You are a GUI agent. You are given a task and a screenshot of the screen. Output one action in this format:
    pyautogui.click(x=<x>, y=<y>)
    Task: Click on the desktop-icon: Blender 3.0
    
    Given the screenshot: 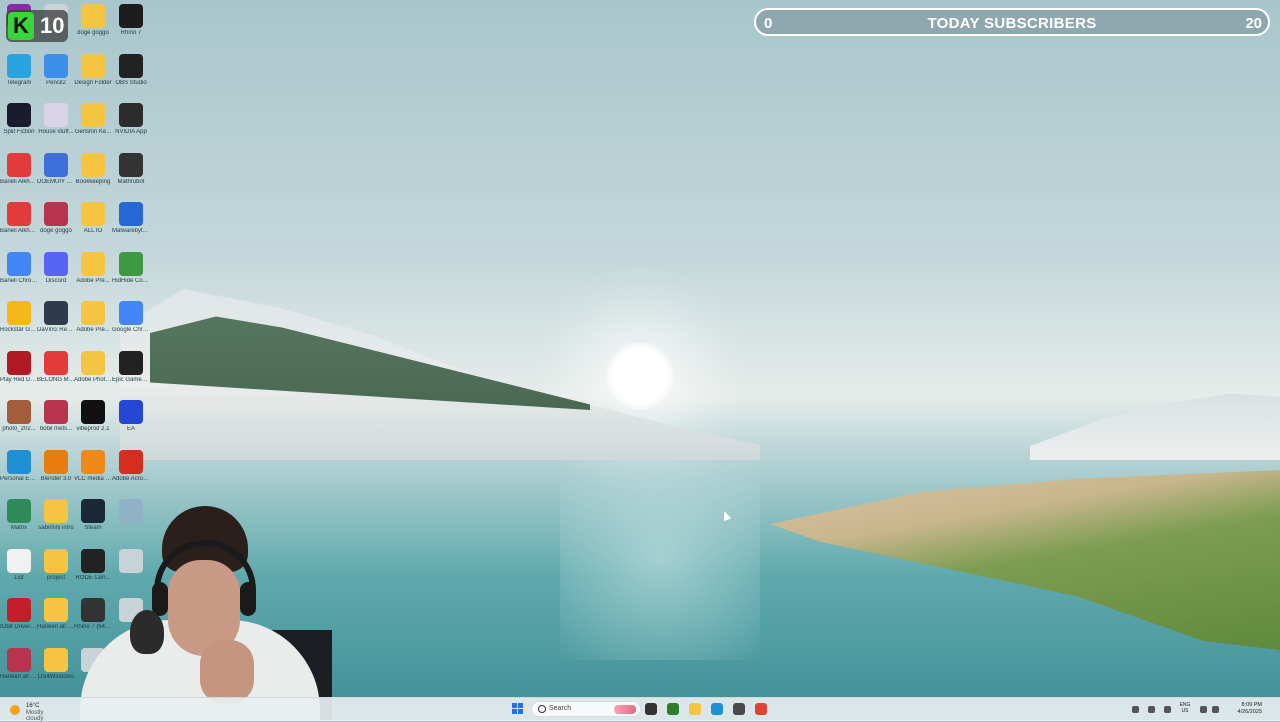 What is the action you would take?
    pyautogui.click(x=56, y=472)
    